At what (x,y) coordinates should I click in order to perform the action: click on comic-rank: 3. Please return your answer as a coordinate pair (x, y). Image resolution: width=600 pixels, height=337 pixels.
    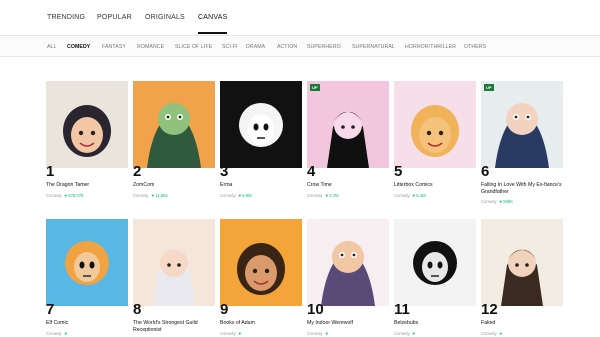
    Looking at the image, I should click on (224, 171).